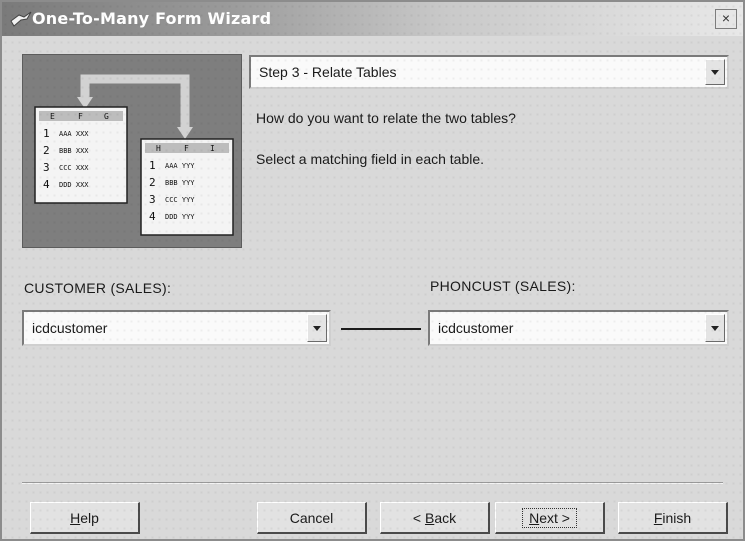 The width and height of the screenshot is (745, 541). What do you see at coordinates (372, 483) in the screenshot?
I see `button-separator` at bounding box center [372, 483].